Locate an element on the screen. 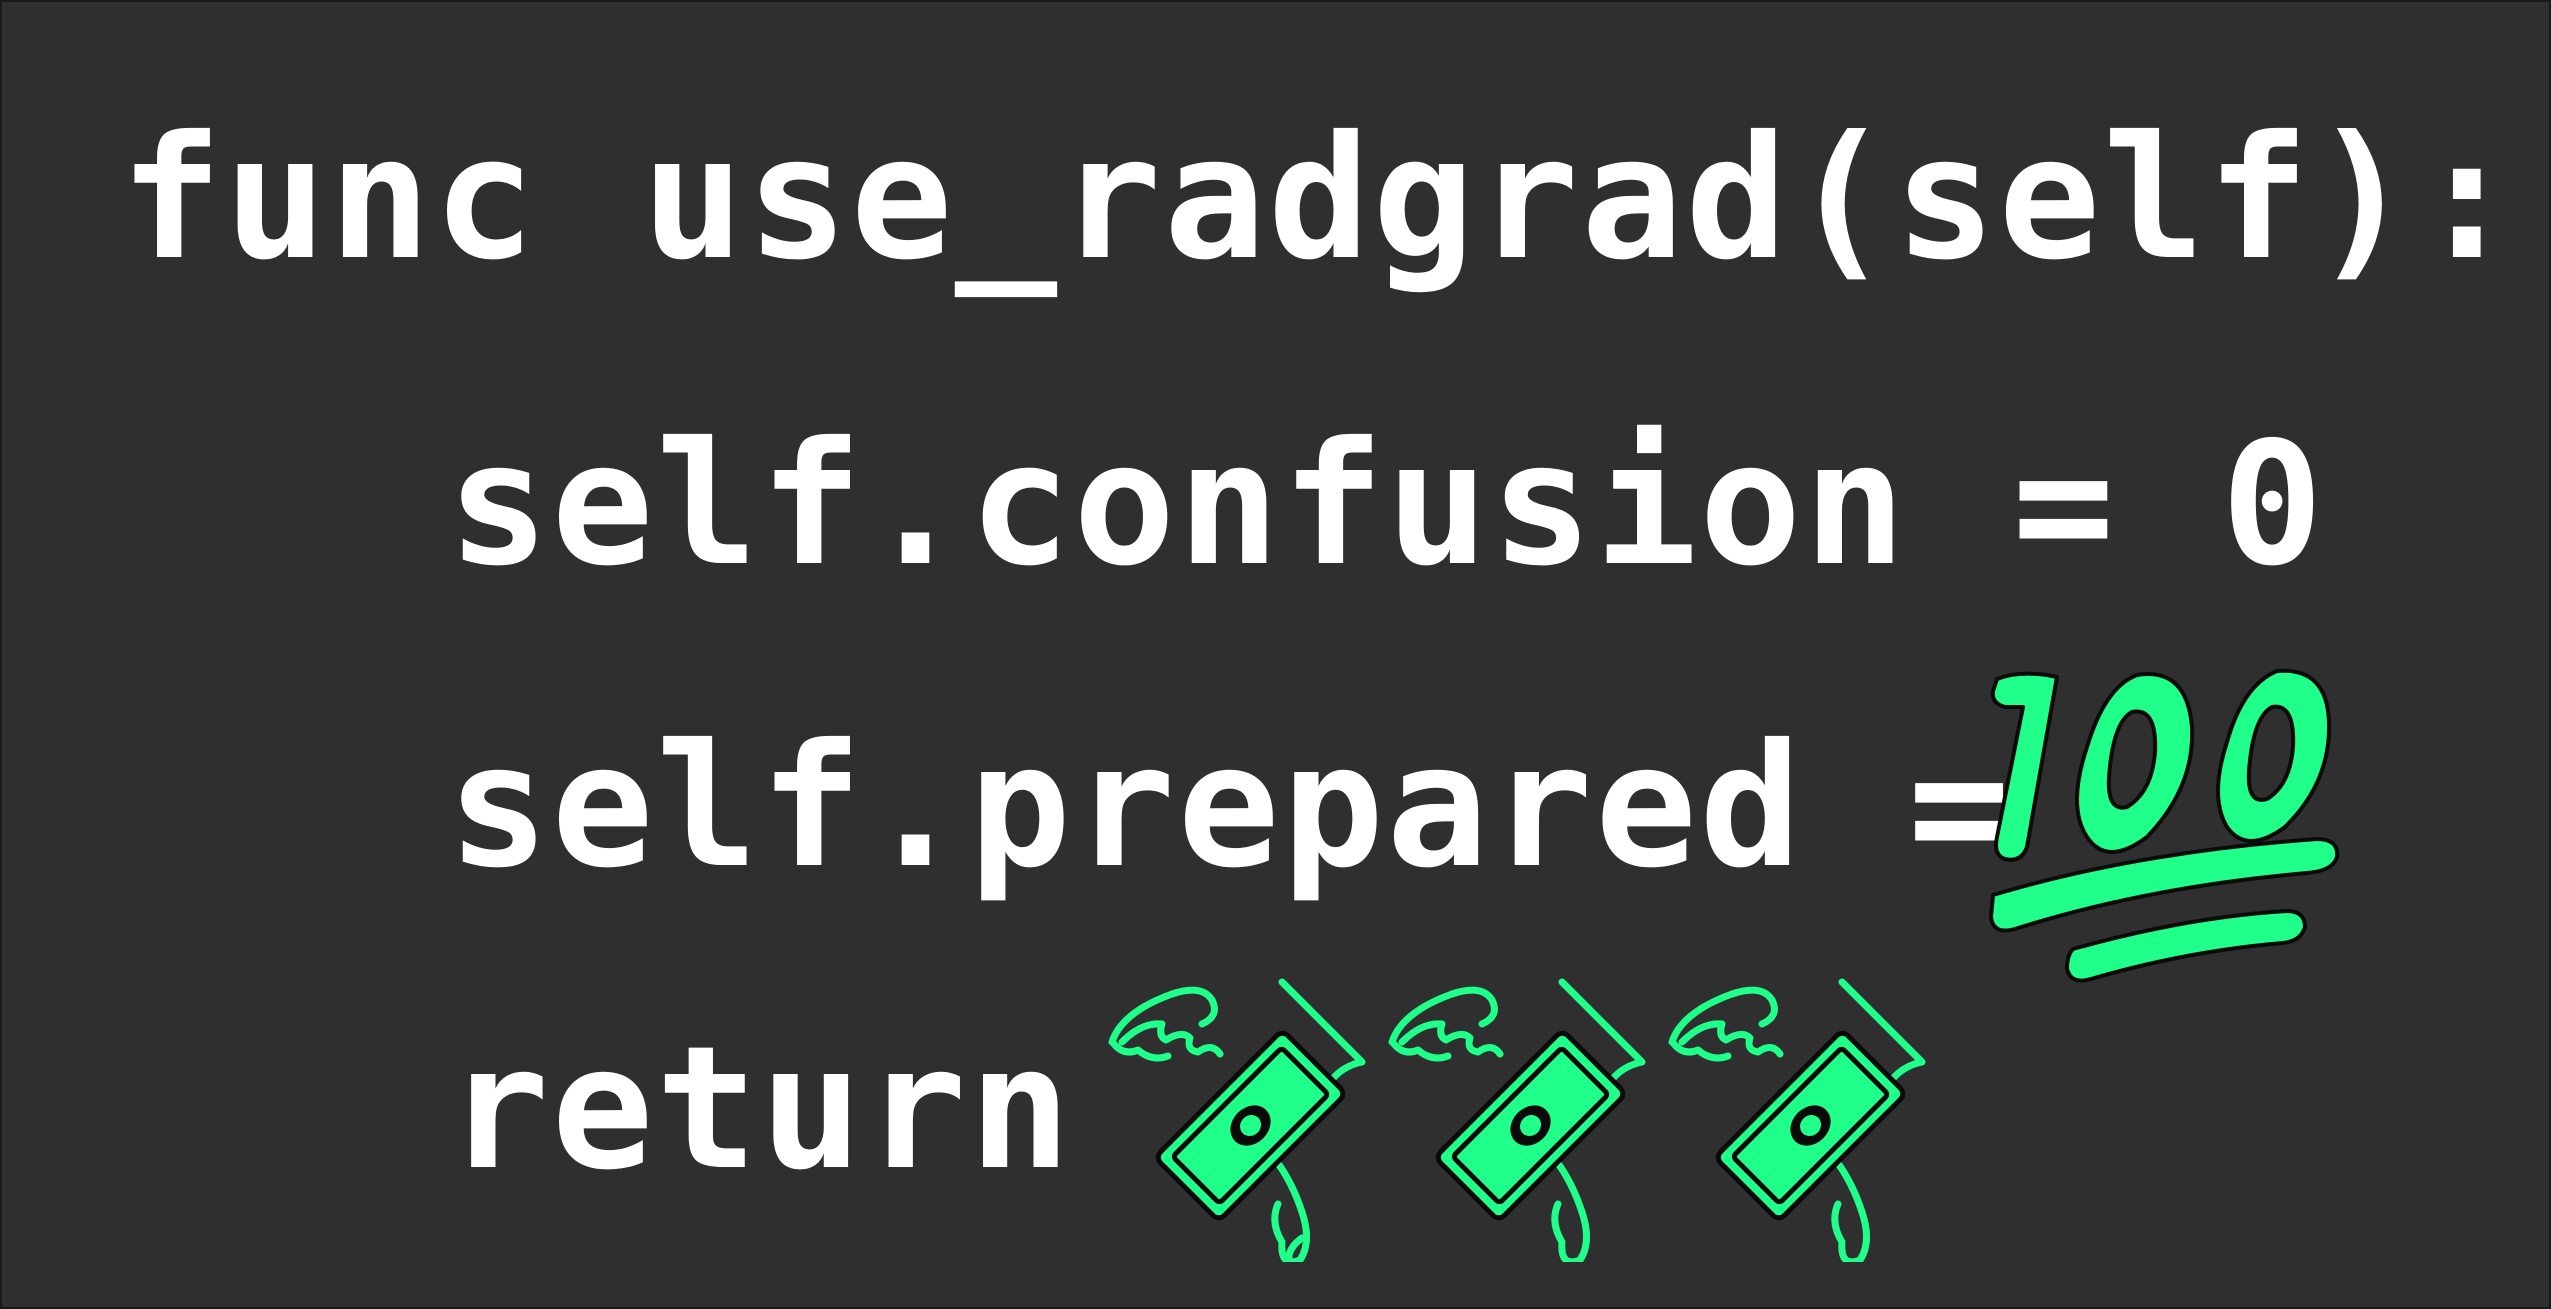  money-emoji-row is located at coordinates (1542, 1117).